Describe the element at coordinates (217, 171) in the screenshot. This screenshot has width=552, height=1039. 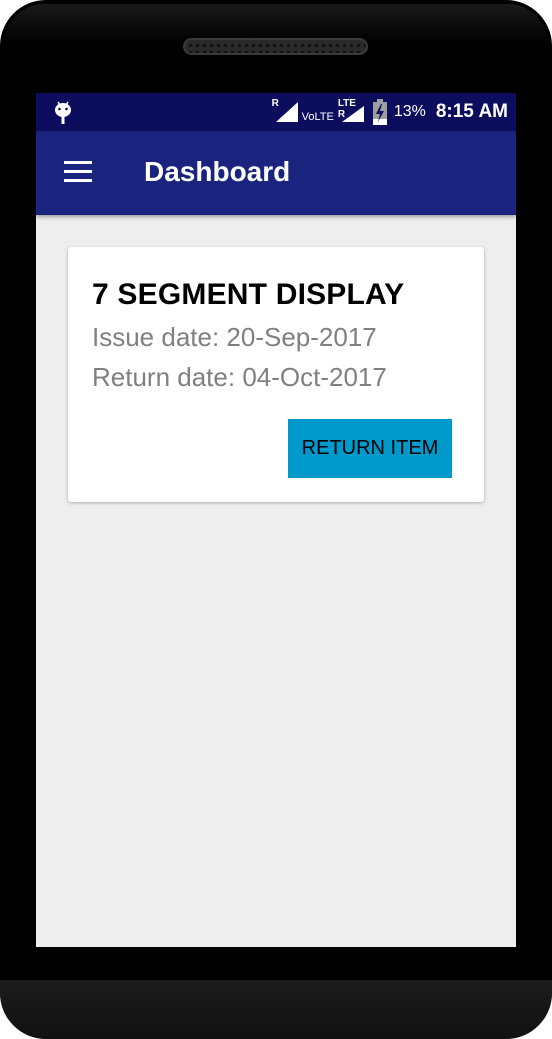
I see `page-title: Dashboard` at that location.